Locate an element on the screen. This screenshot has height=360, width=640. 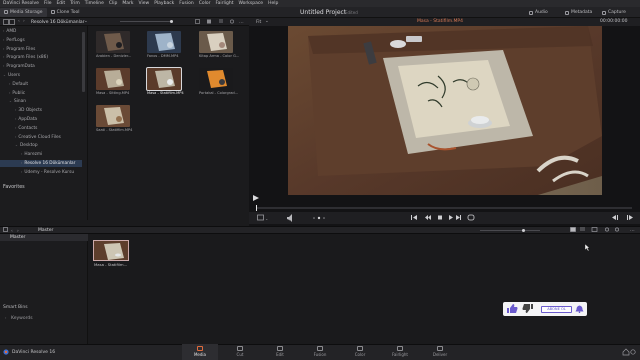
tree-item-label: Creative Cloud Files is located at coordinates (39, 137).